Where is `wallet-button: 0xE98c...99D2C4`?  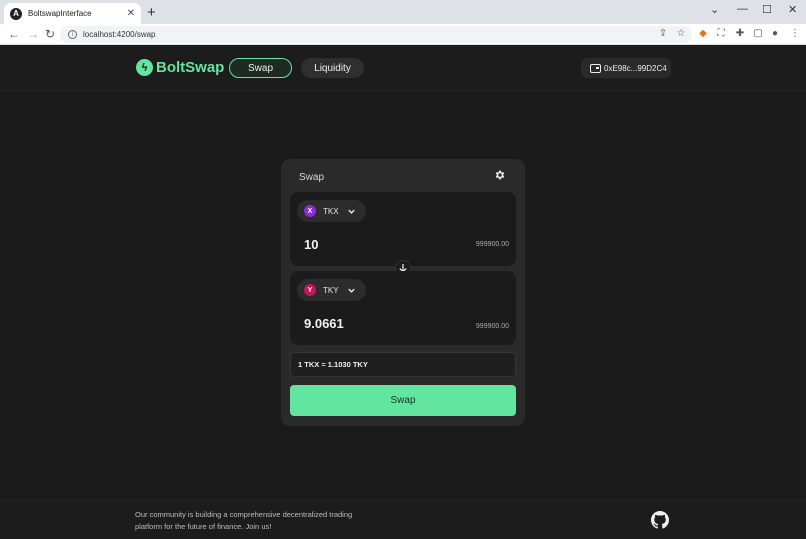 wallet-button: 0xE98c...99D2C4 is located at coordinates (626, 68).